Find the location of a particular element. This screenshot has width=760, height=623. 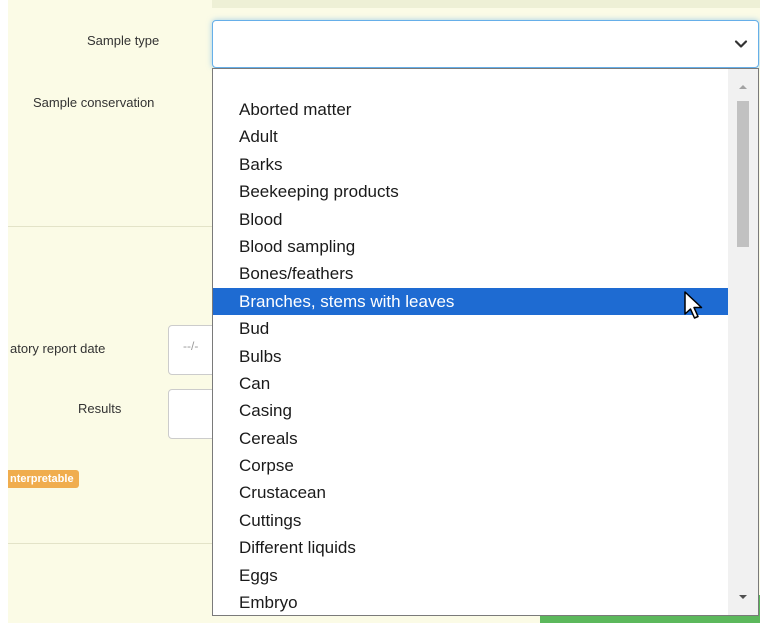

dropdown-option: Different liquids is located at coordinates (470, 547).